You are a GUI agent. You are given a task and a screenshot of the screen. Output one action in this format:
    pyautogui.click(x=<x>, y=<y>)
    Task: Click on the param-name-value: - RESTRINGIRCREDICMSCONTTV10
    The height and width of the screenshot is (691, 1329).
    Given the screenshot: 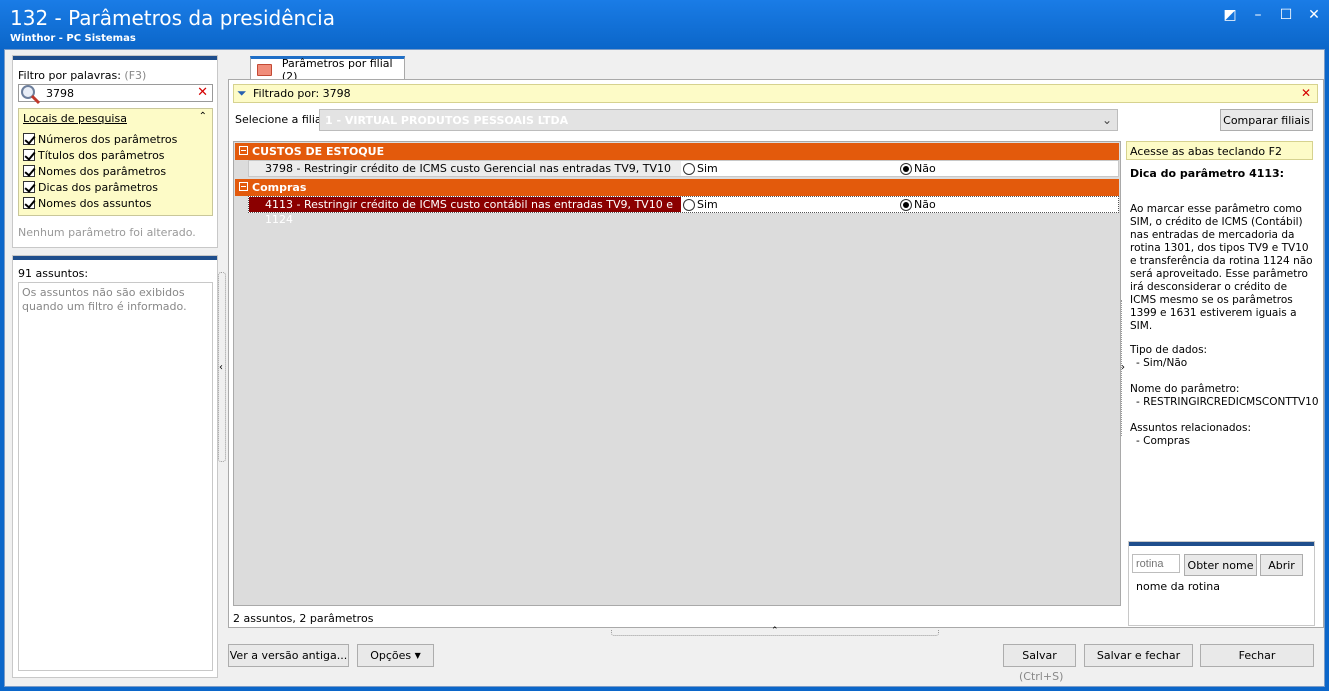 What is the action you would take?
    pyautogui.click(x=1227, y=402)
    